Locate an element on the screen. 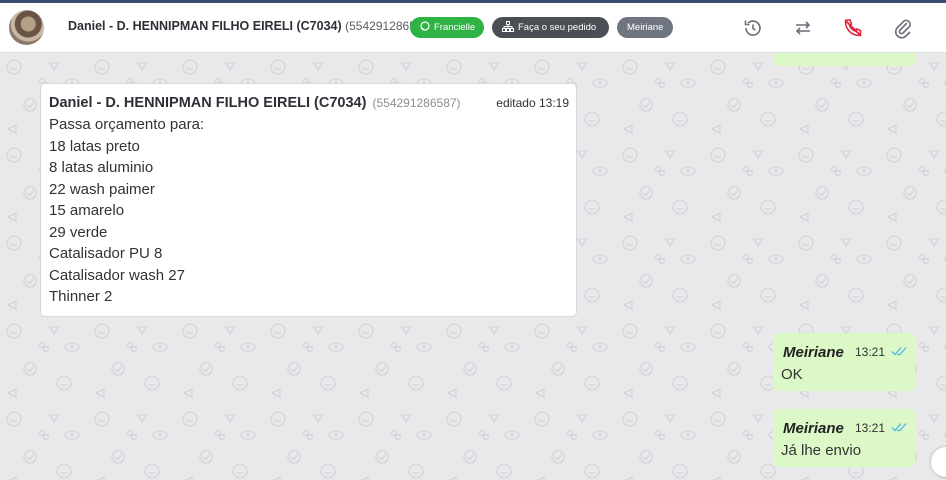  message-line: 18 latas preto is located at coordinates (94, 146).